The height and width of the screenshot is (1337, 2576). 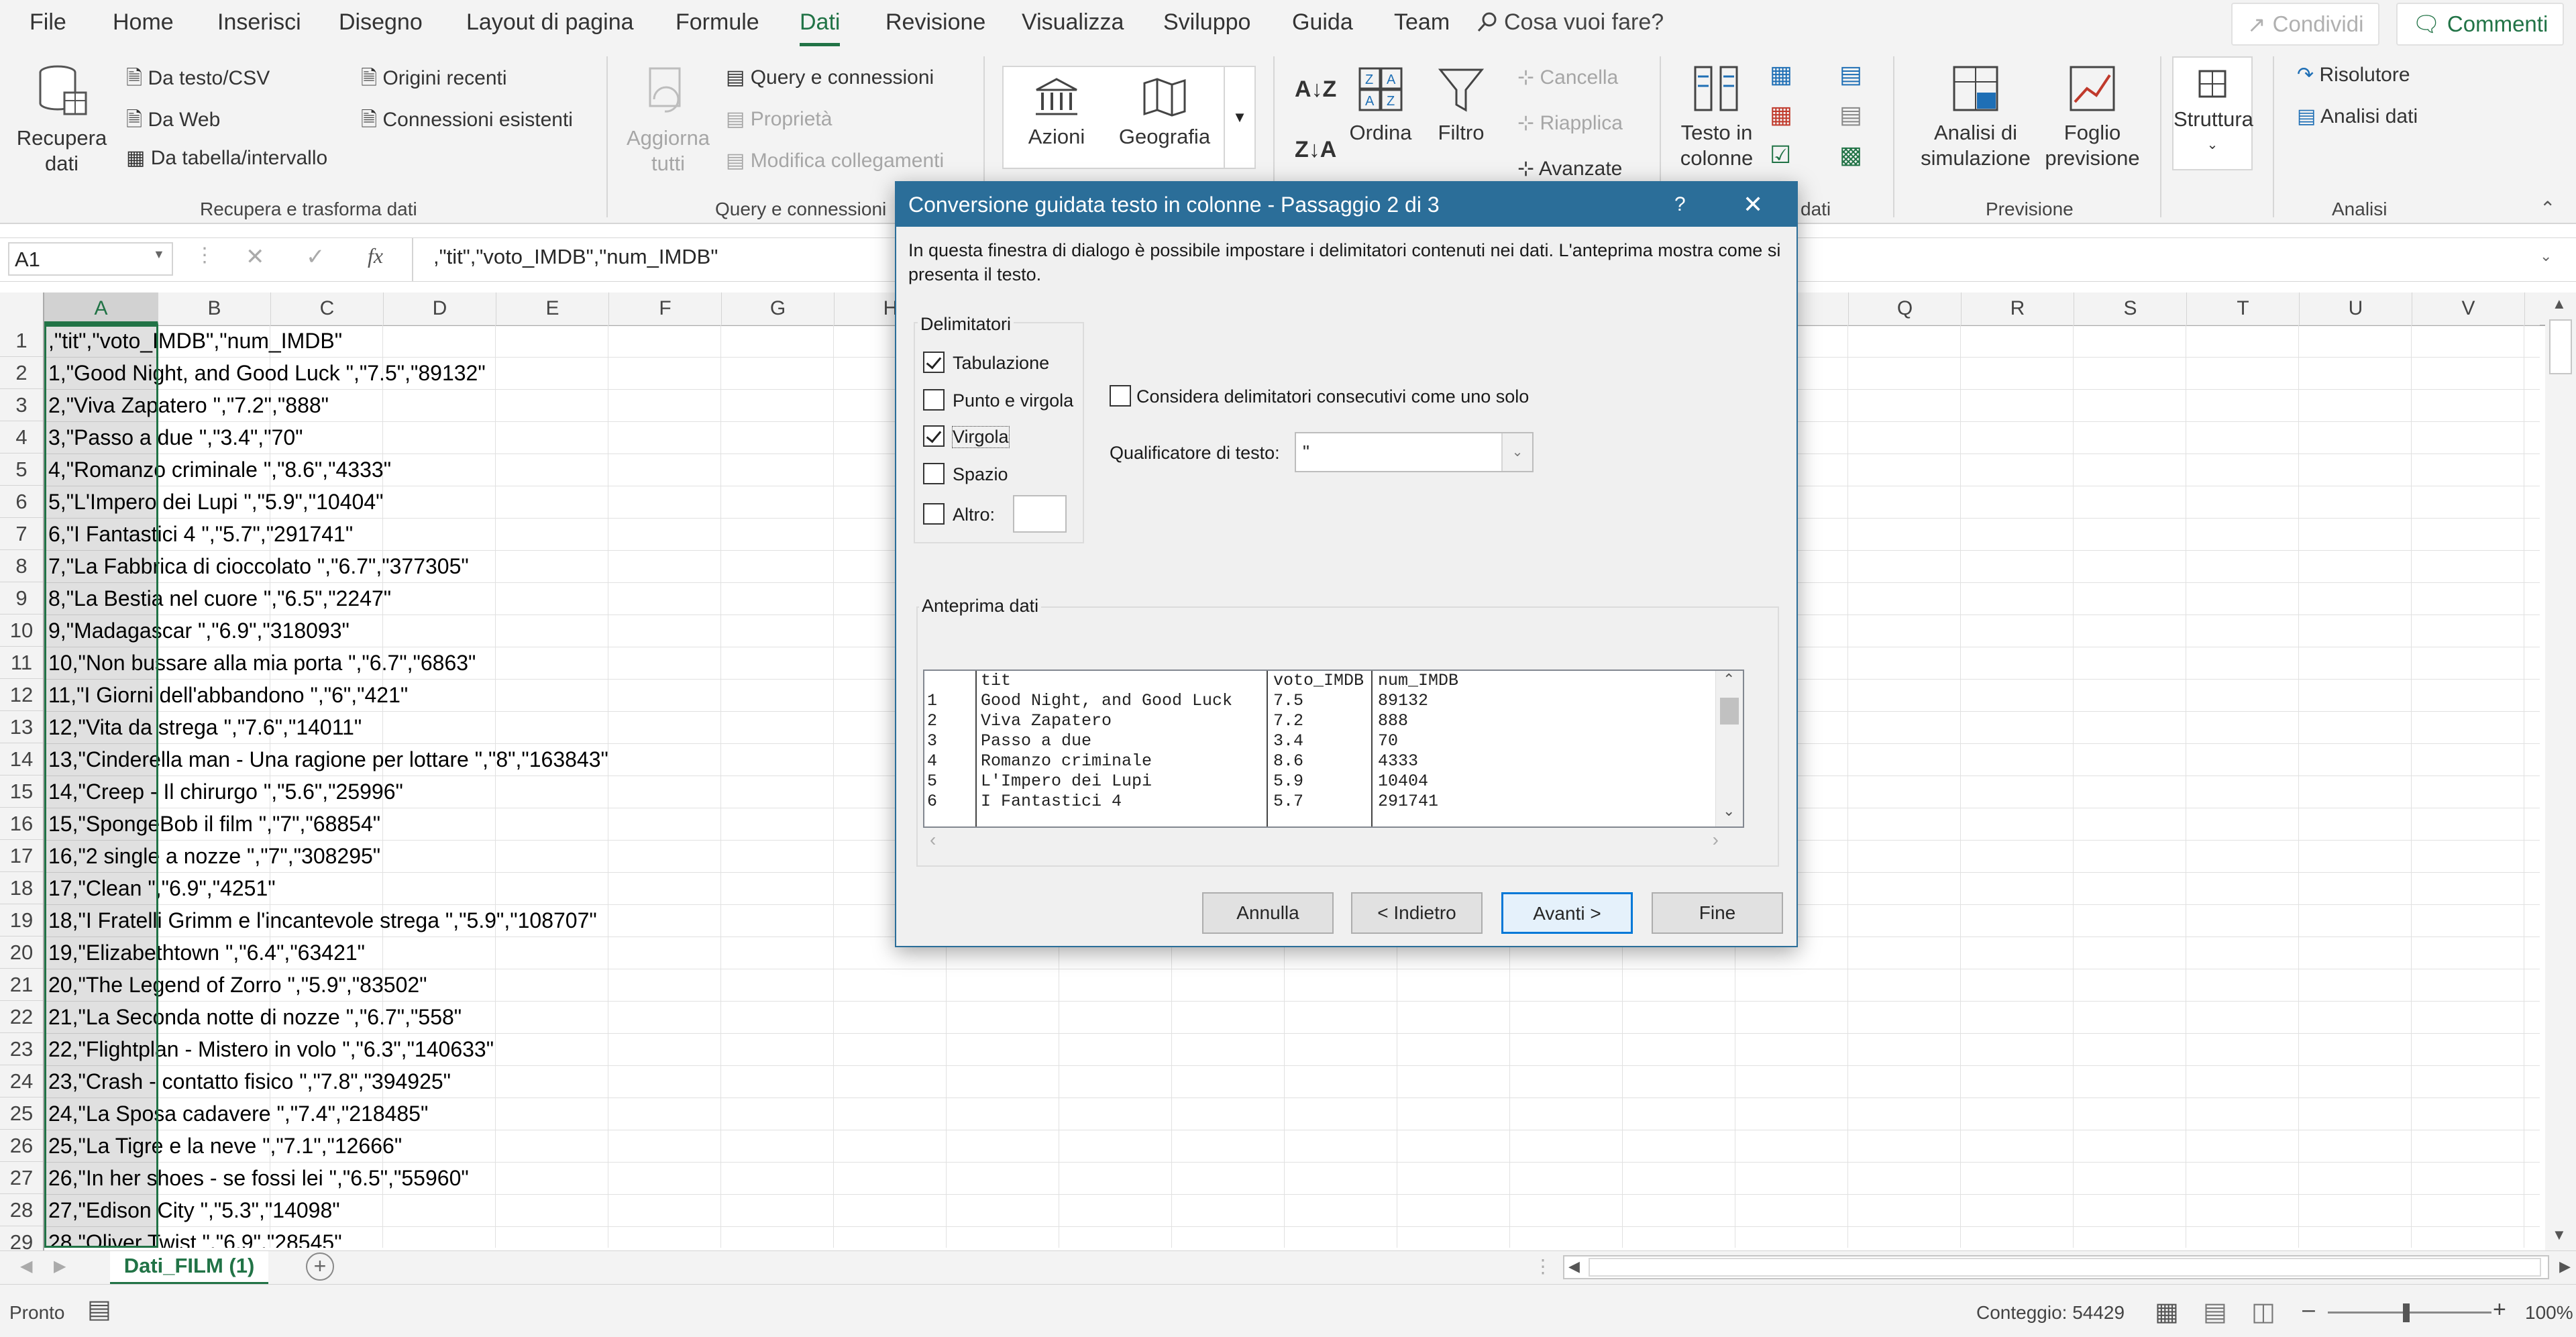 I want to click on name-box-dropdown-icon: ▼, so click(x=159, y=255).